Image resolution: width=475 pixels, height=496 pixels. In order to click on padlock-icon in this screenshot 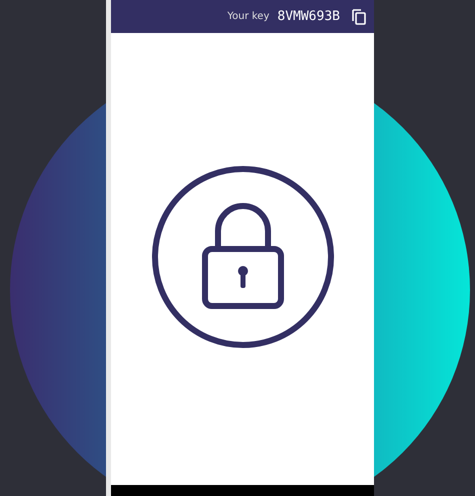, I will do `click(242, 257)`.